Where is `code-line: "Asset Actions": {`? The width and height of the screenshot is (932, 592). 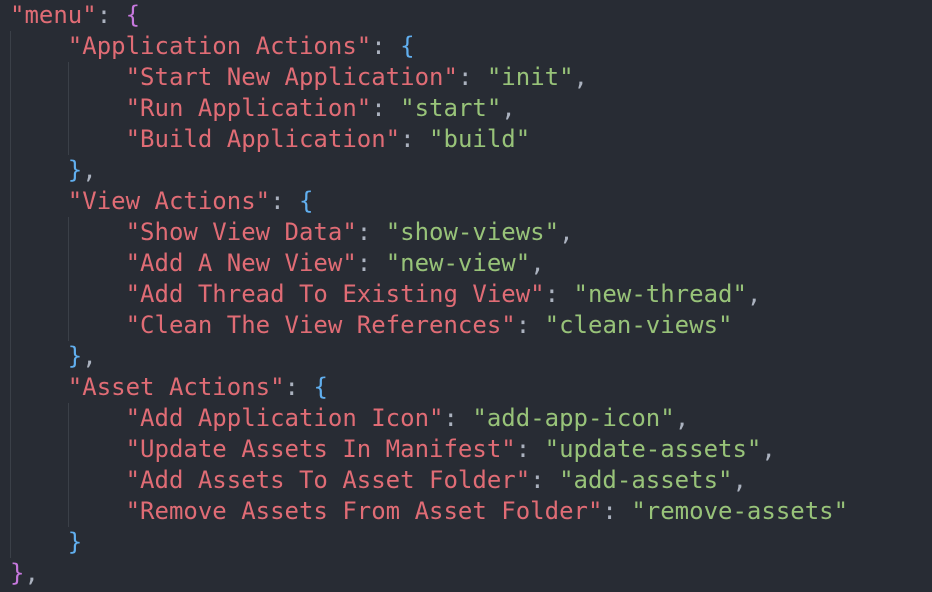 code-line: "Asset Actions": { is located at coordinates (197, 387).